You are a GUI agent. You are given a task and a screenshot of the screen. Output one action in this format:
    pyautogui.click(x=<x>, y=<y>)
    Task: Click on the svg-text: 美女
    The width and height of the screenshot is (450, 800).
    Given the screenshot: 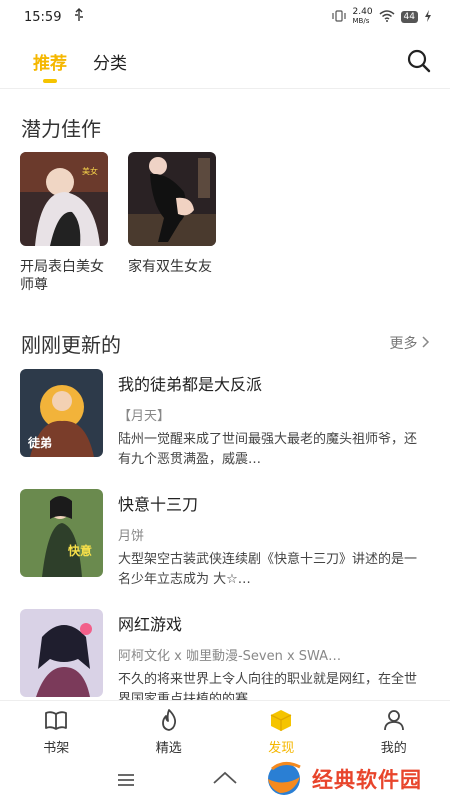 What is the action you would take?
    pyautogui.click(x=90, y=171)
    